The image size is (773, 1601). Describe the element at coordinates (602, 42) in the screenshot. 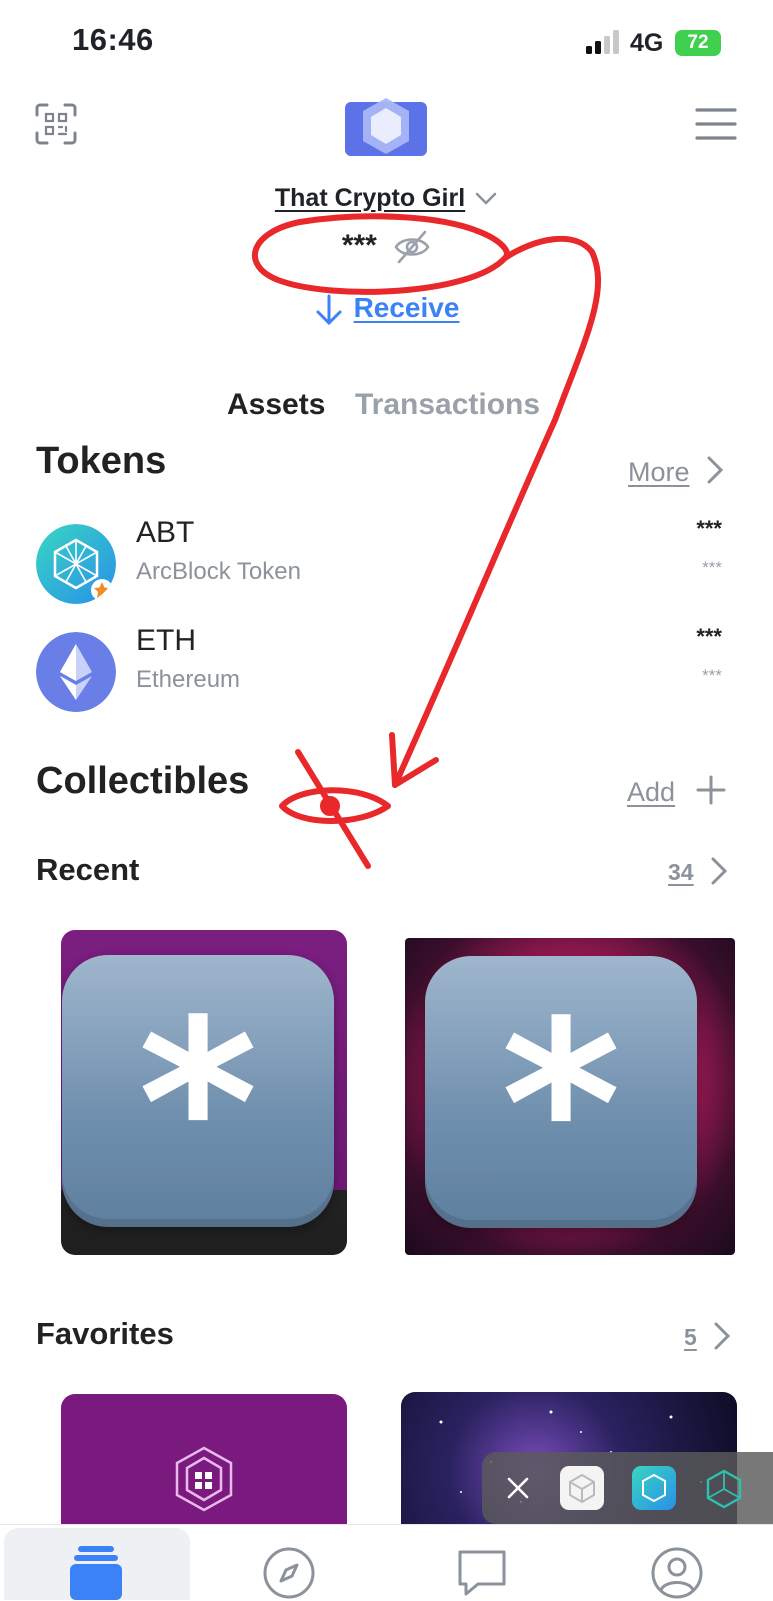

I see `signal-icon` at that location.